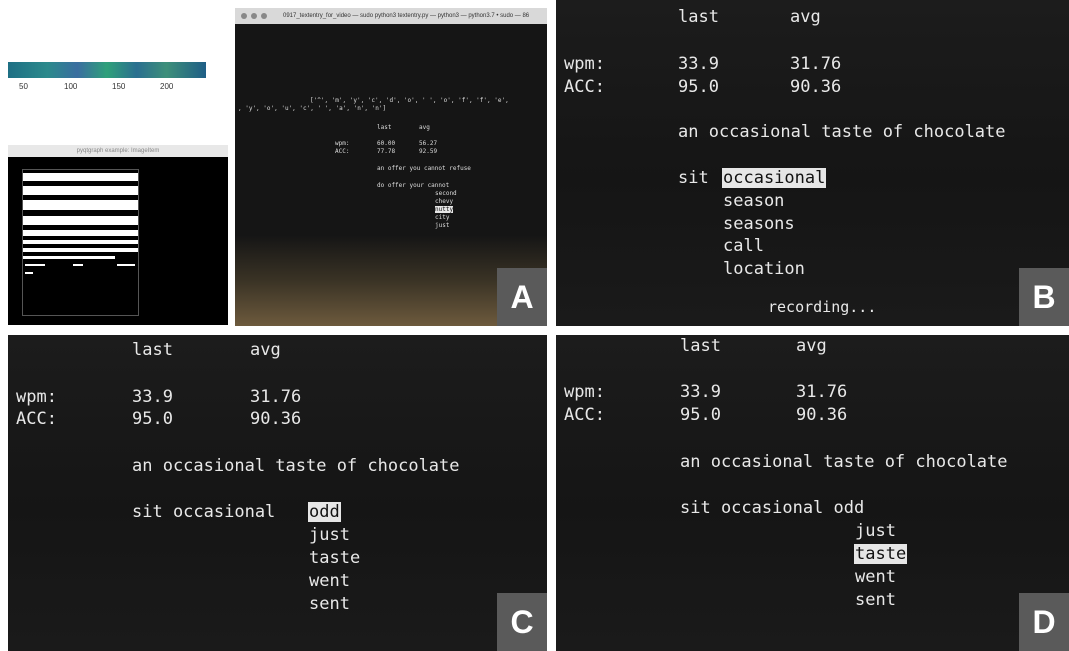 The image size is (1069, 651). What do you see at coordinates (446, 193) in the screenshot?
I see `suggestion-item: second` at bounding box center [446, 193].